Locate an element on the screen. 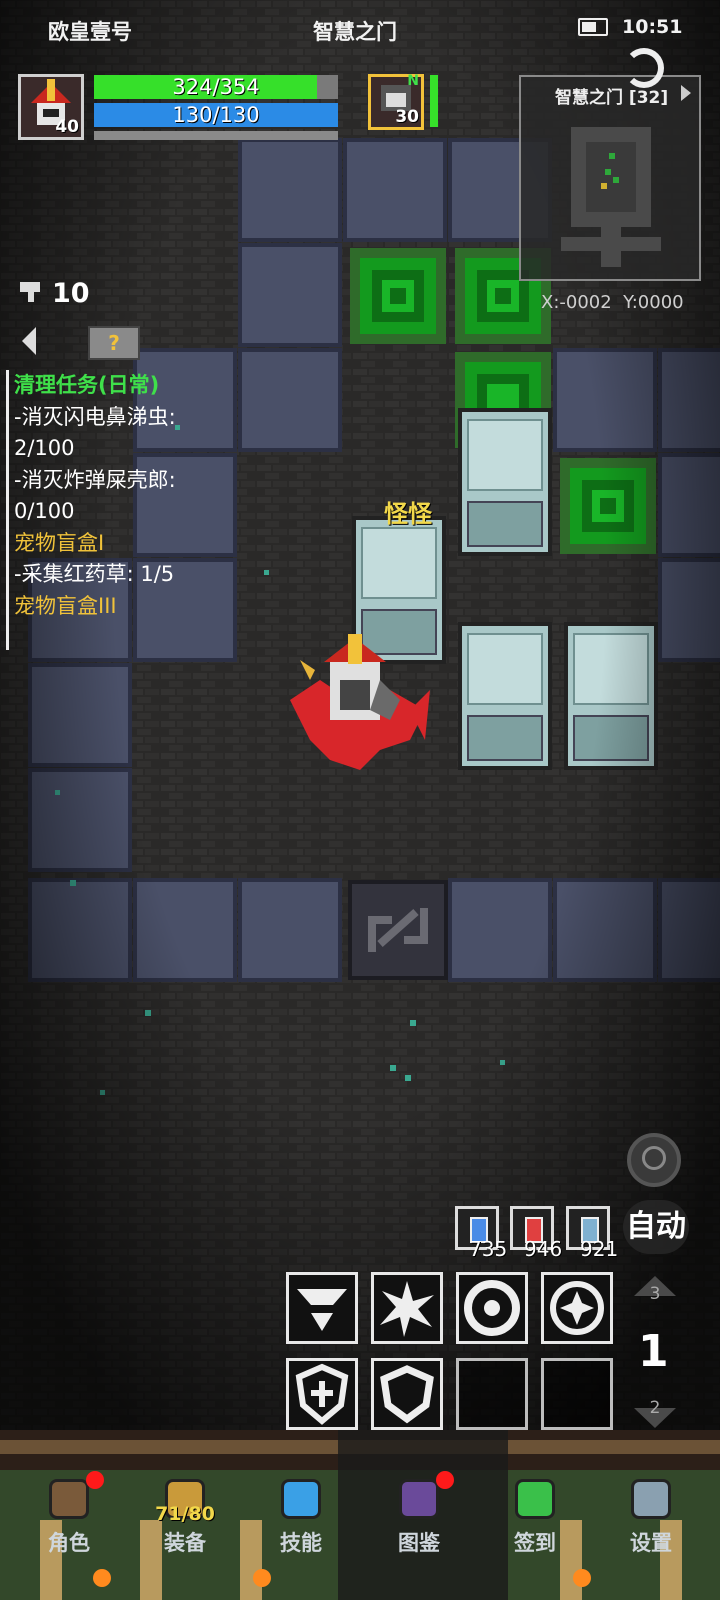 The width and height of the screenshot is (720, 1600). quest-line: 2/100 is located at coordinates (44, 448).